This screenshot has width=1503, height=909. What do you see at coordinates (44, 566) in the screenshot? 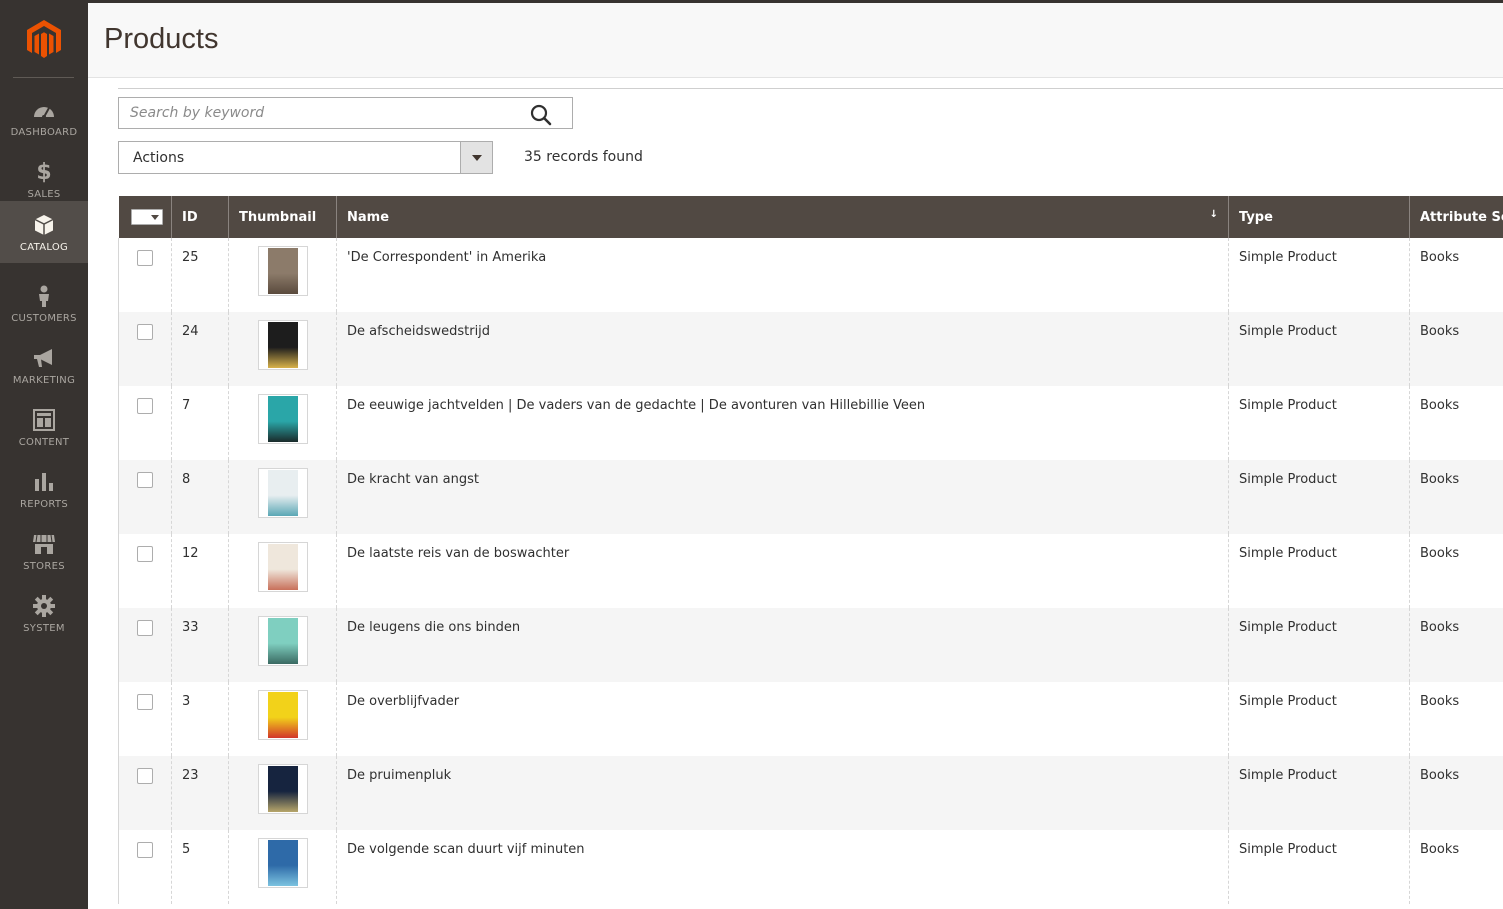
I see `nav-label: STORES` at bounding box center [44, 566].